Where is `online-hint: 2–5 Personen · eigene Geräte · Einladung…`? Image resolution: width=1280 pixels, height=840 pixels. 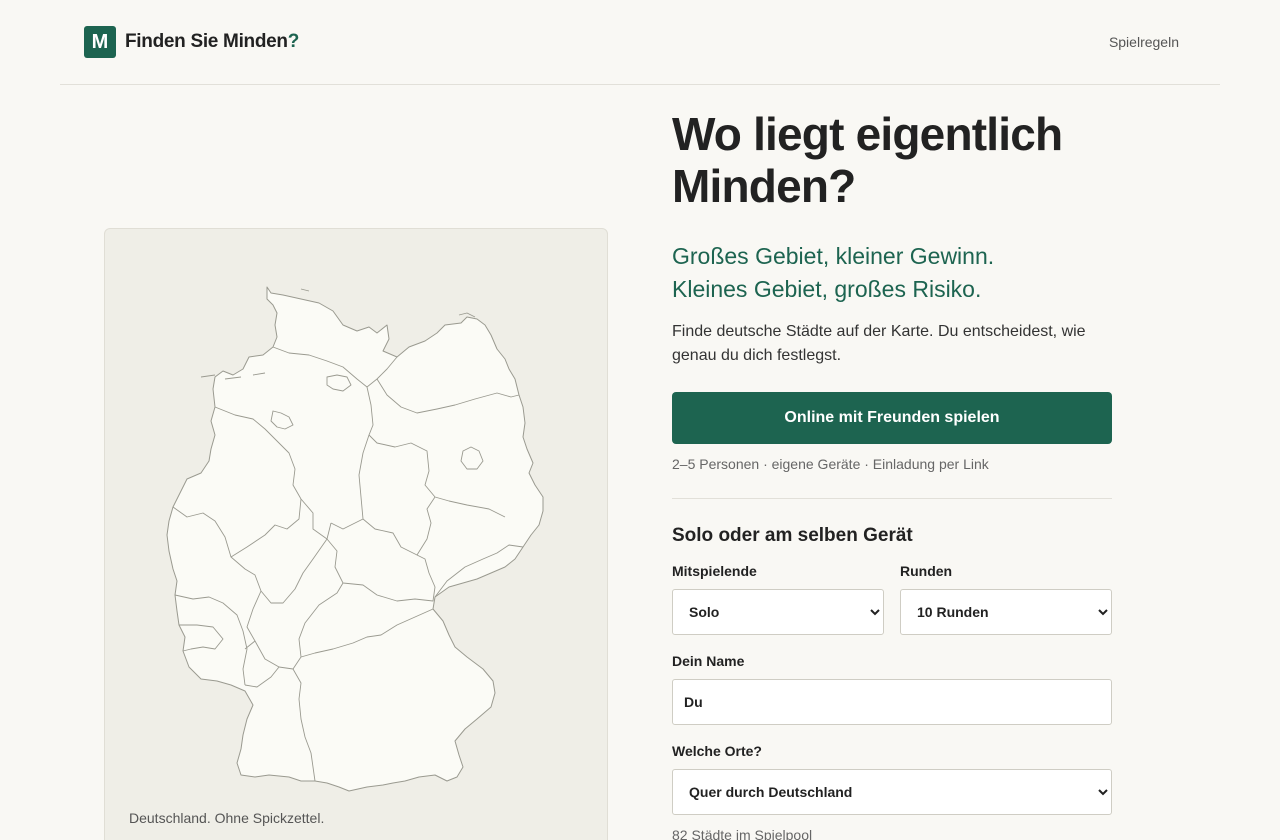 online-hint: 2–5 Personen · eigene Geräte · Einladung… is located at coordinates (830, 464).